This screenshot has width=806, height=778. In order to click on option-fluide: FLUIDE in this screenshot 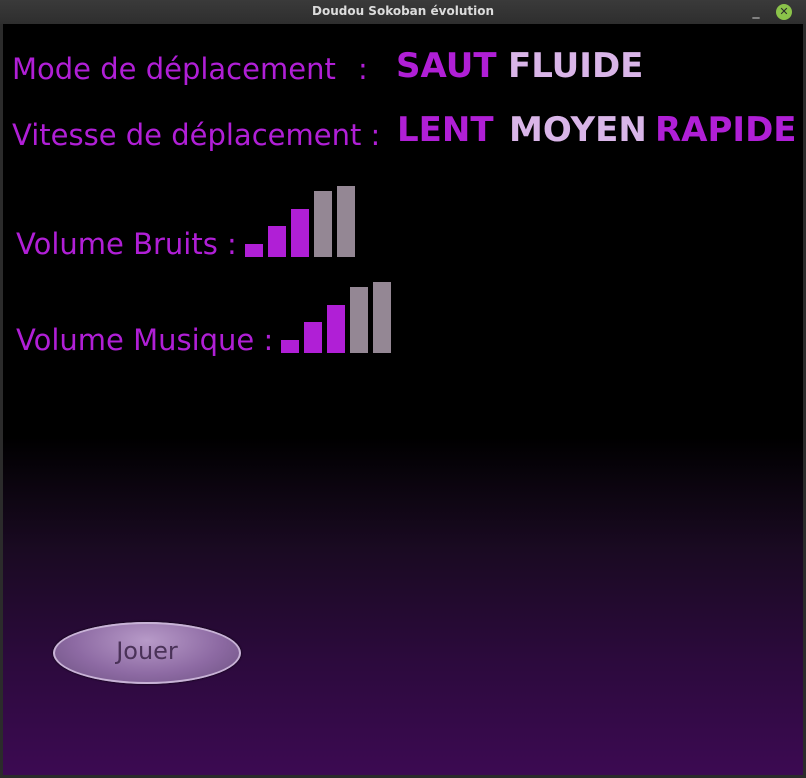, I will do `click(575, 66)`.